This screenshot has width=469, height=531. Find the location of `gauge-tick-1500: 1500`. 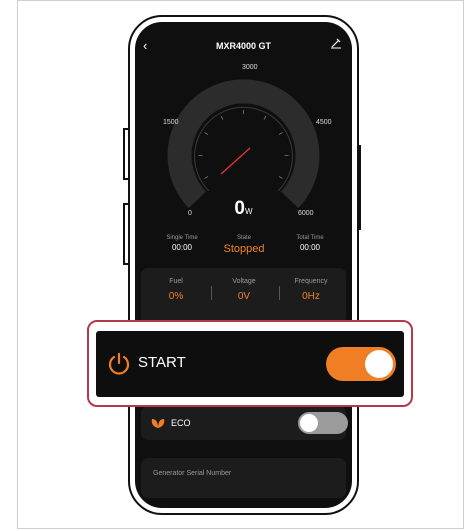

gauge-tick-1500: 1500 is located at coordinates (171, 122).